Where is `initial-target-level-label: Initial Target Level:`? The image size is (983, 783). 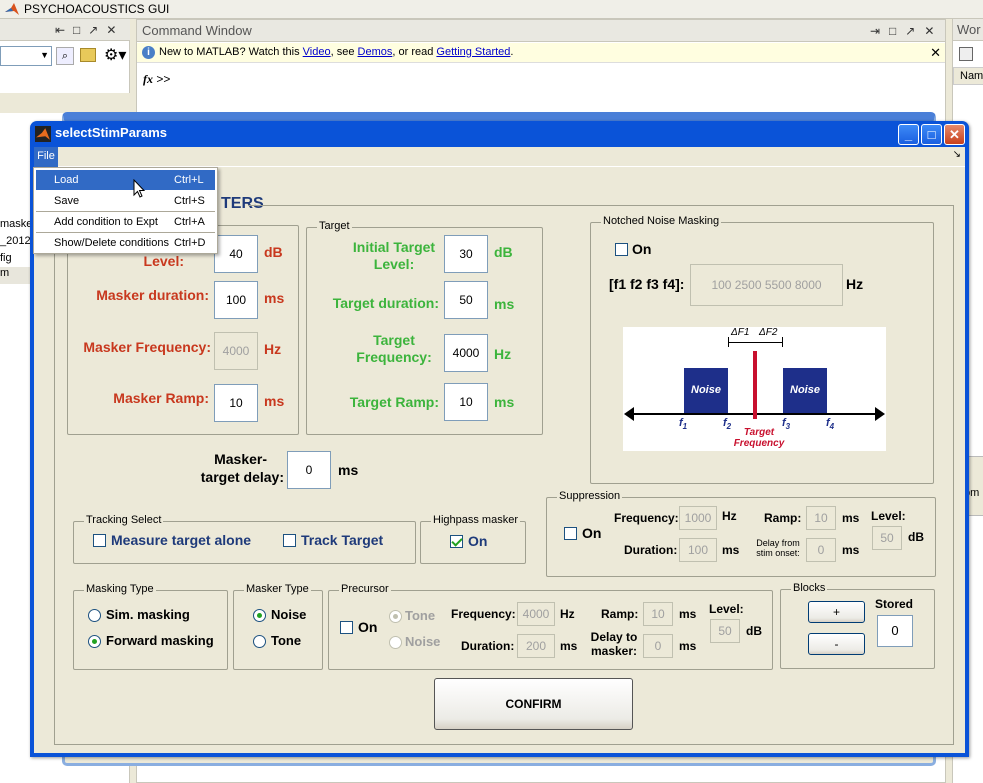 initial-target-level-label: Initial Target Level: is located at coordinates (394, 255).